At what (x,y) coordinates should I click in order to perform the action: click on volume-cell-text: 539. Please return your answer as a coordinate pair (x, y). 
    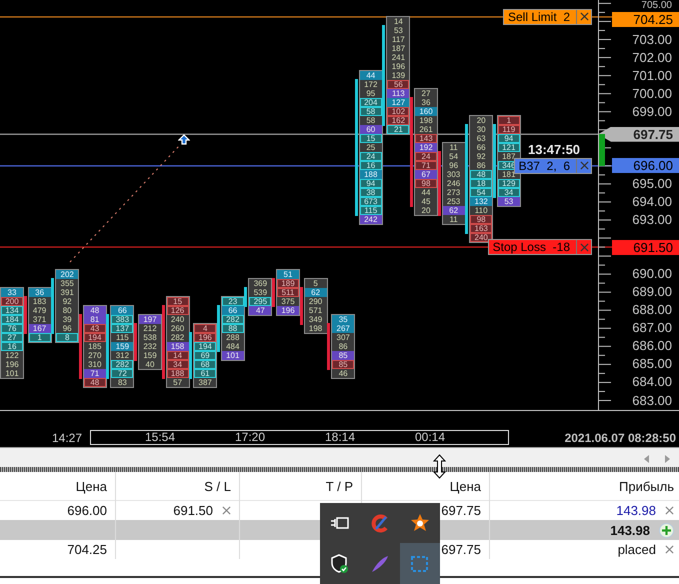
    Looking at the image, I should click on (260, 292).